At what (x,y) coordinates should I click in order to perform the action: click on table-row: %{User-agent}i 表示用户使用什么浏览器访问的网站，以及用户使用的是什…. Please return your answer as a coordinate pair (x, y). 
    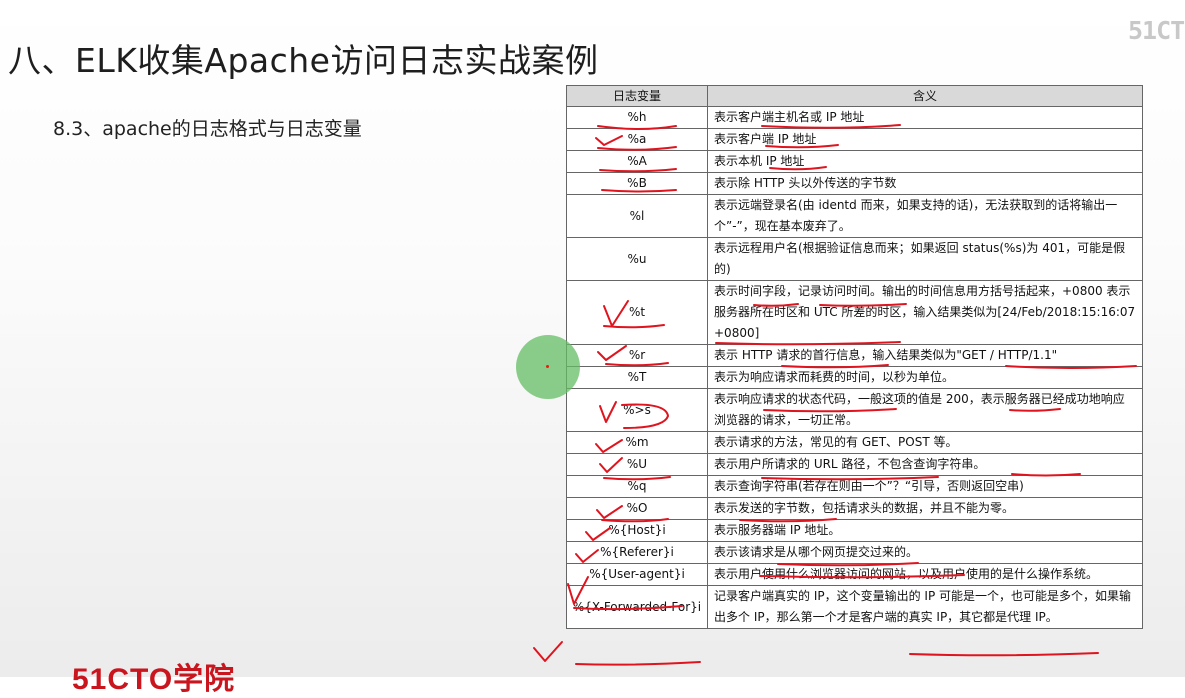
    Looking at the image, I should click on (854, 574).